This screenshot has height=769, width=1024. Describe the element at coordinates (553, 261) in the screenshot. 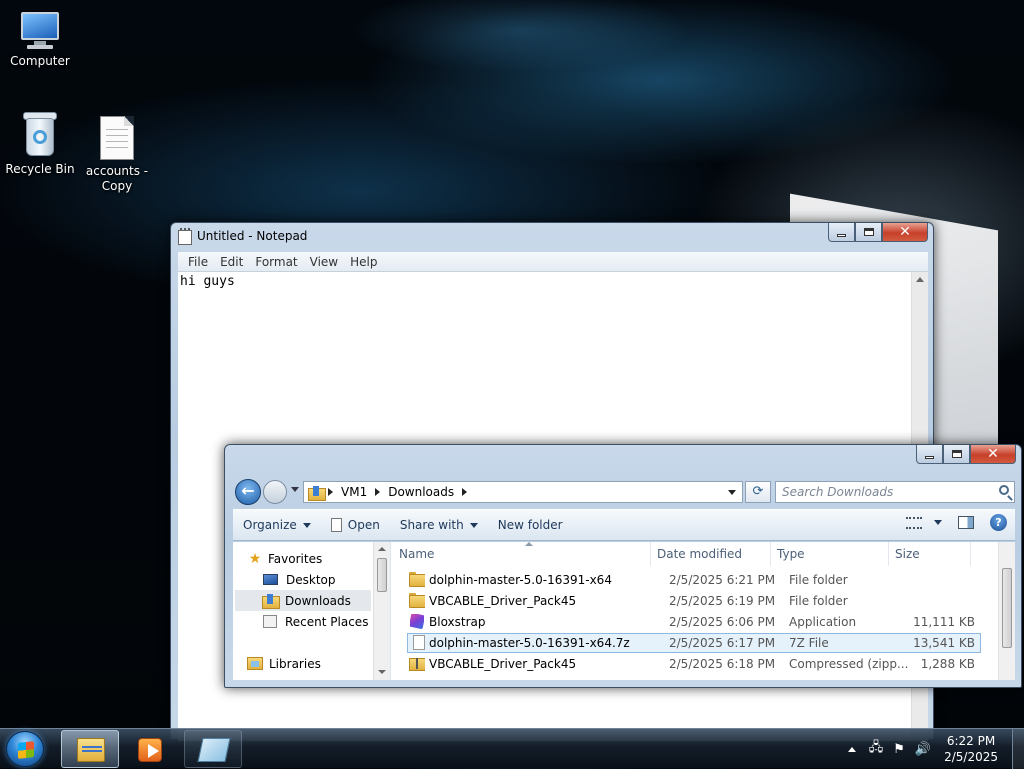

I see `menu-bar: File Edit Format View Help` at that location.